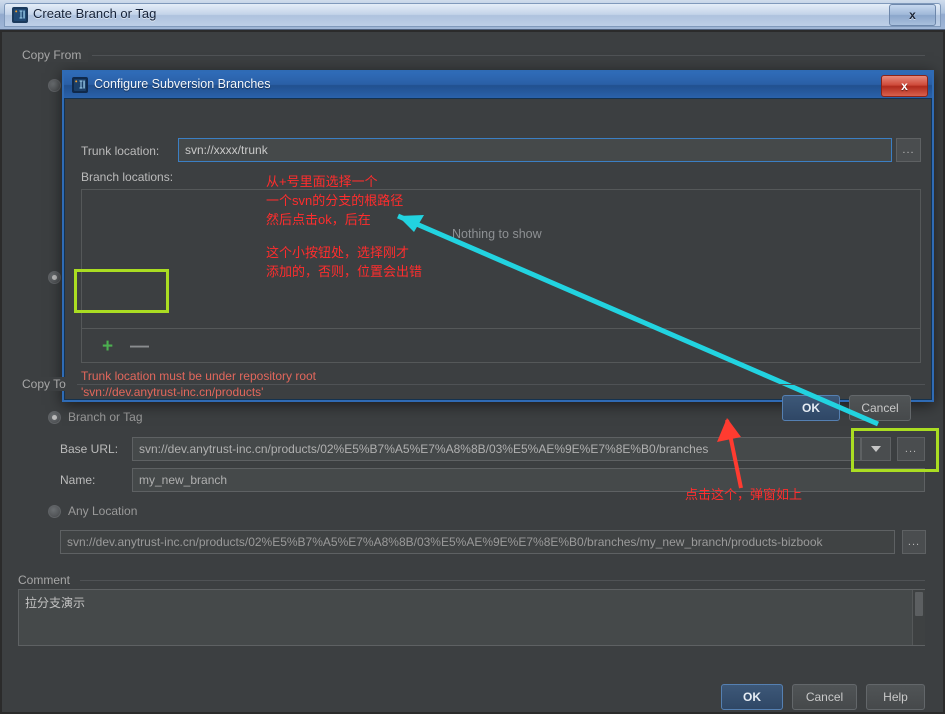 The width and height of the screenshot is (945, 714). I want to click on help-button: Help, so click(895, 697).